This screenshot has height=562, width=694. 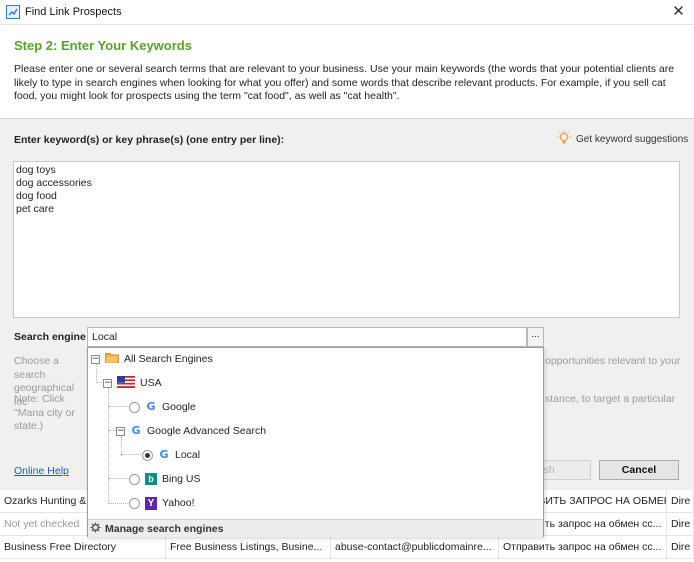 I want to click on tree-item-google-advanced-search: − G Google Advanced Search, so click(x=191, y=431).